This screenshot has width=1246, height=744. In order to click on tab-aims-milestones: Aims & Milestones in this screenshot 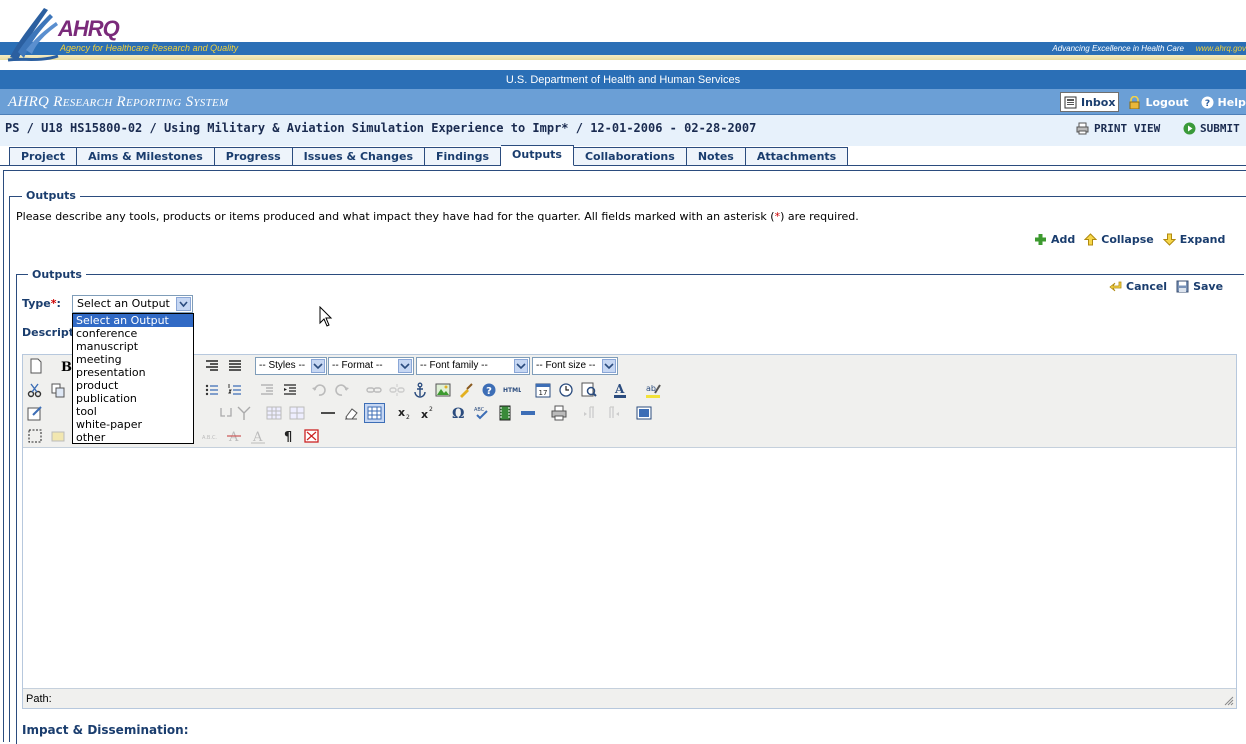, I will do `click(146, 156)`.